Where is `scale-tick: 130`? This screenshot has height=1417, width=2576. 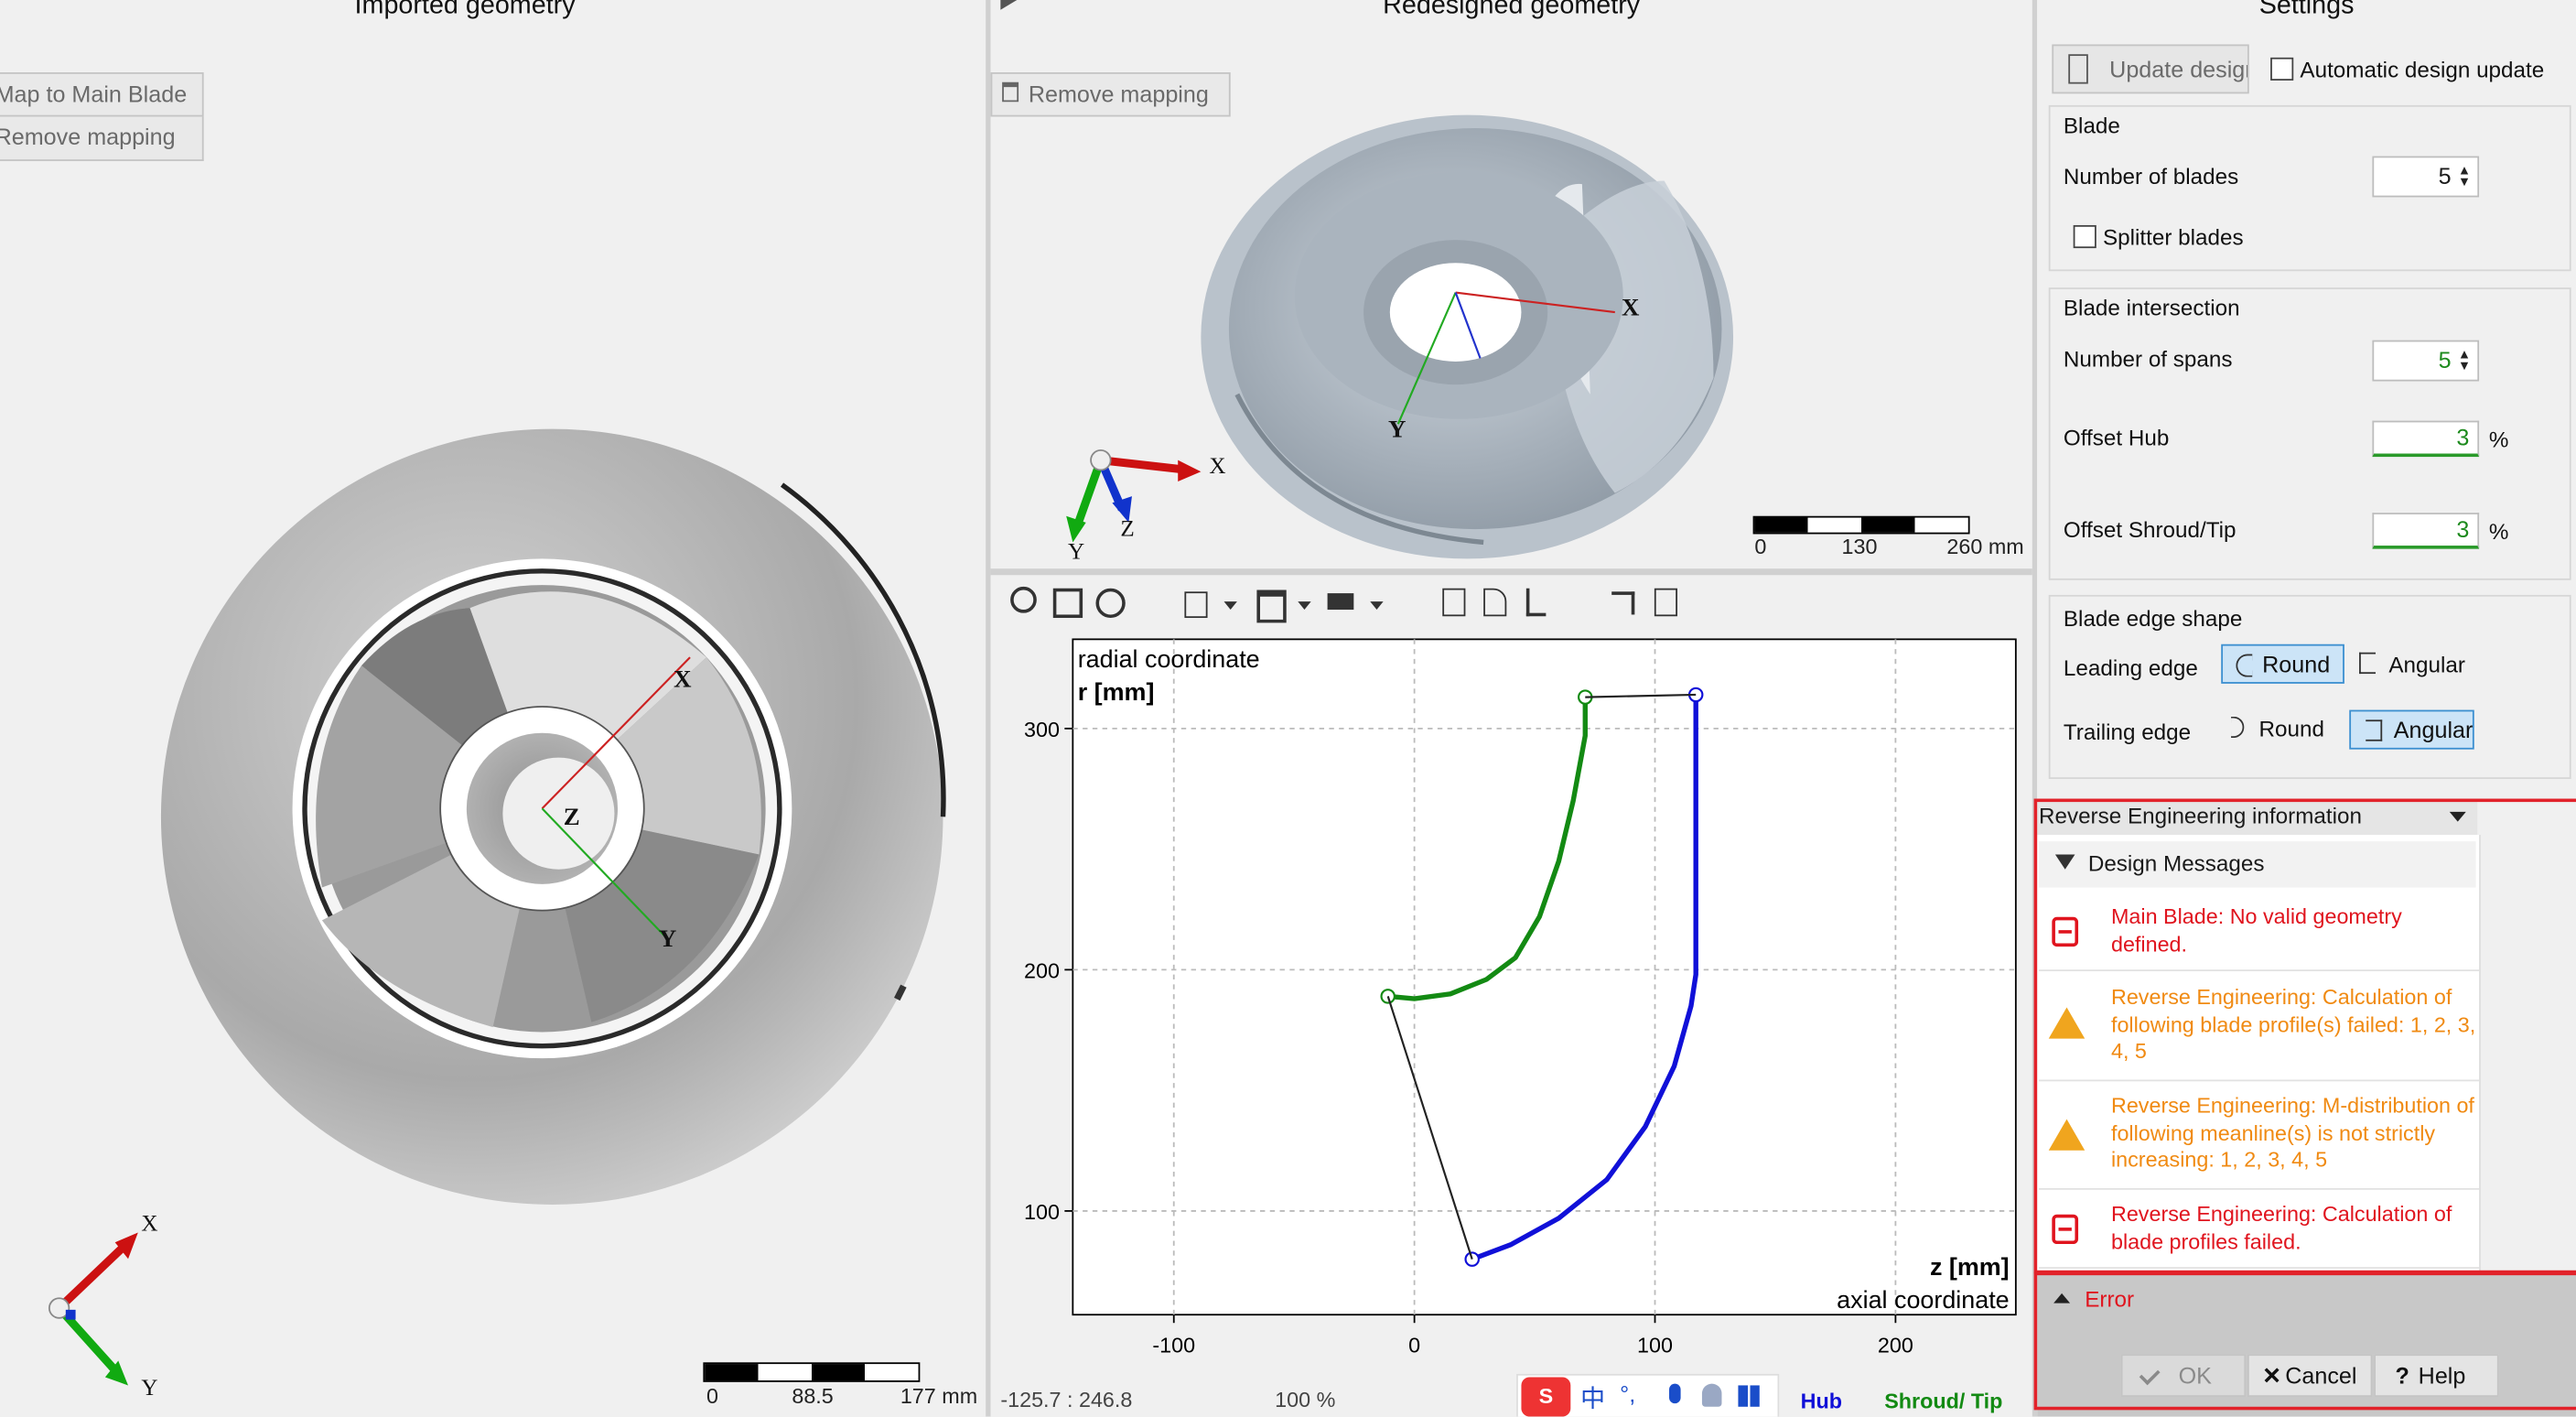 scale-tick: 130 is located at coordinates (1859, 546).